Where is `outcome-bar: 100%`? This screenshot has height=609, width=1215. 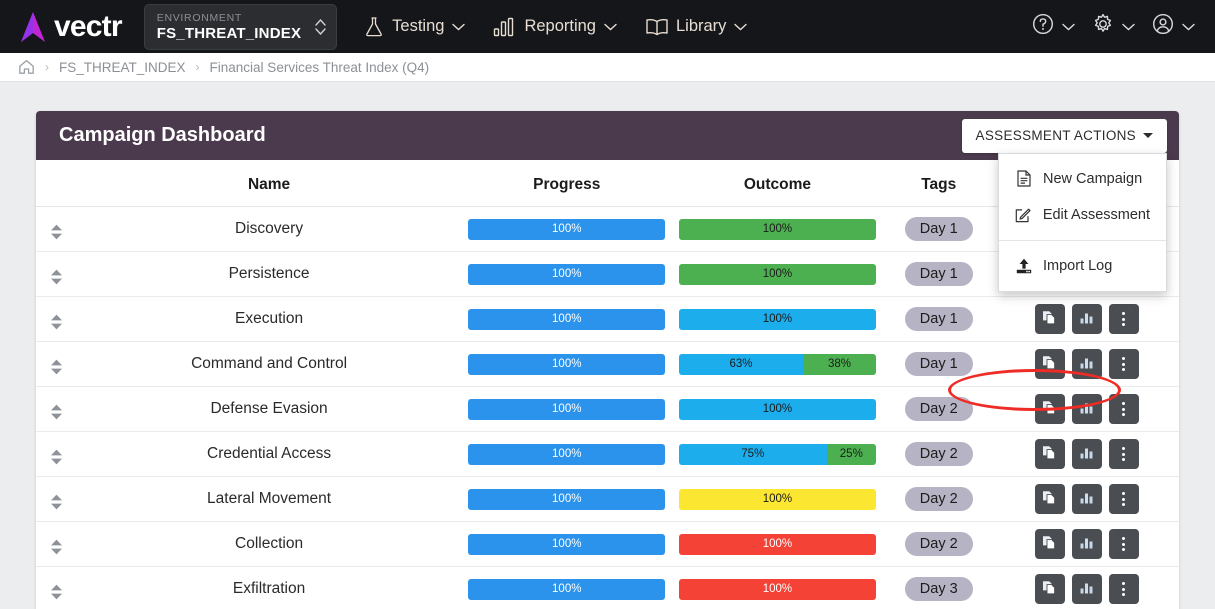 outcome-bar: 100% is located at coordinates (777, 544).